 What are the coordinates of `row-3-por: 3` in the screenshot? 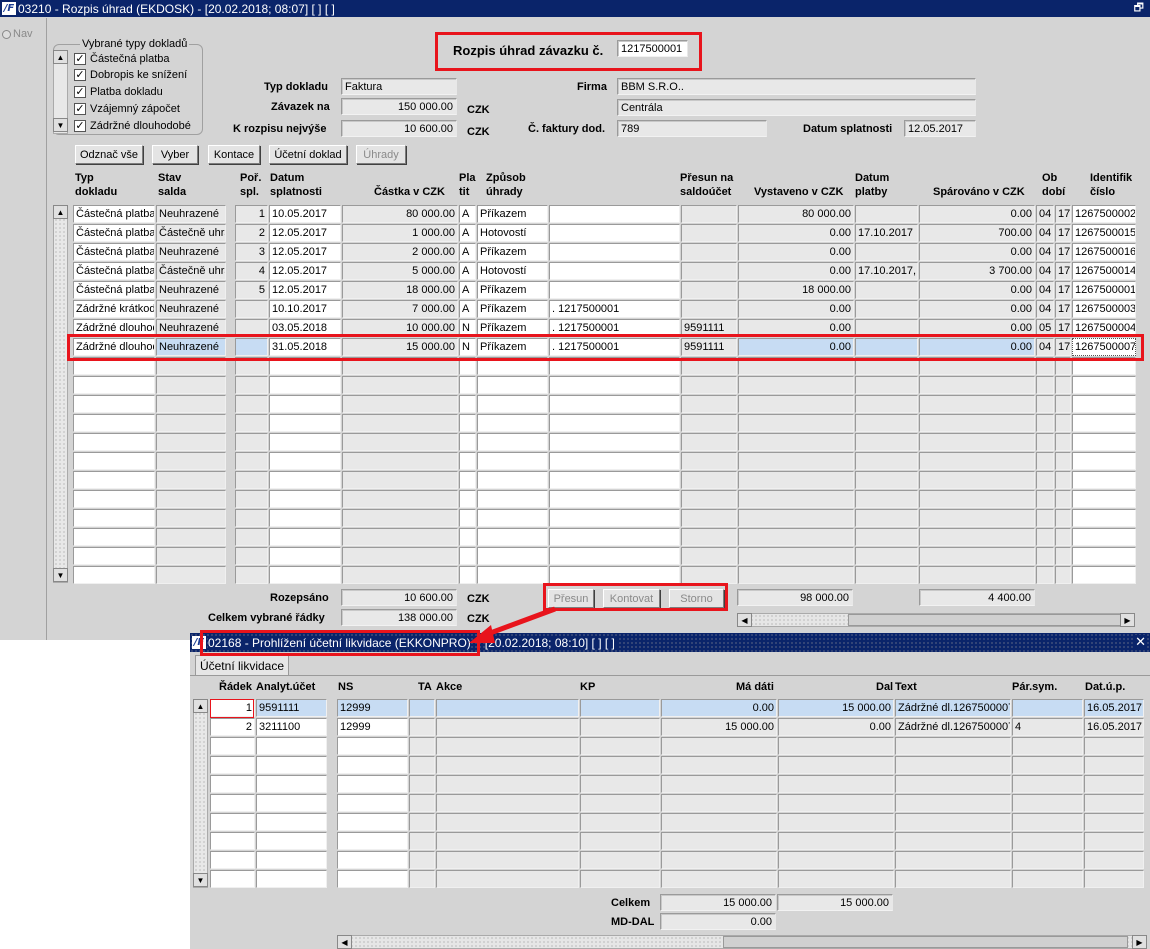 It's located at (251, 252).